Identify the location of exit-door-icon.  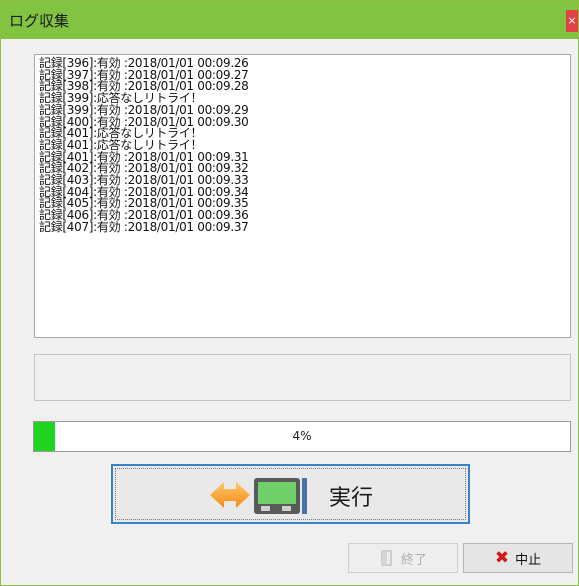
(386, 558).